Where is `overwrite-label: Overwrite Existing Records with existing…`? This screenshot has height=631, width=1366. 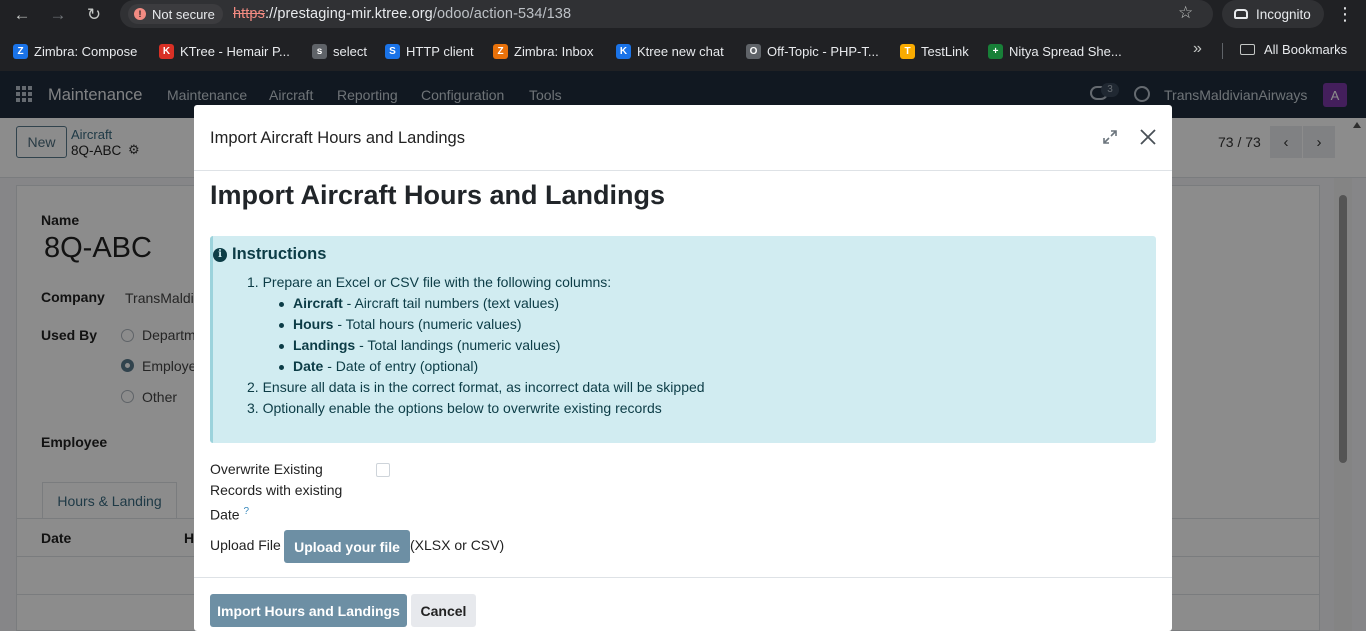 overwrite-label: Overwrite Existing Records with existing… is located at coordinates (276, 492).